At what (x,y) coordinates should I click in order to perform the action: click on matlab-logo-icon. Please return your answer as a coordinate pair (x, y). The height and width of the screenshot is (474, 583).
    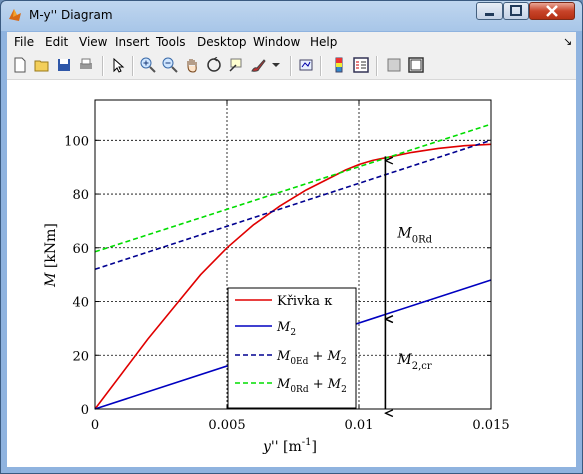
    Looking at the image, I should click on (15, 15).